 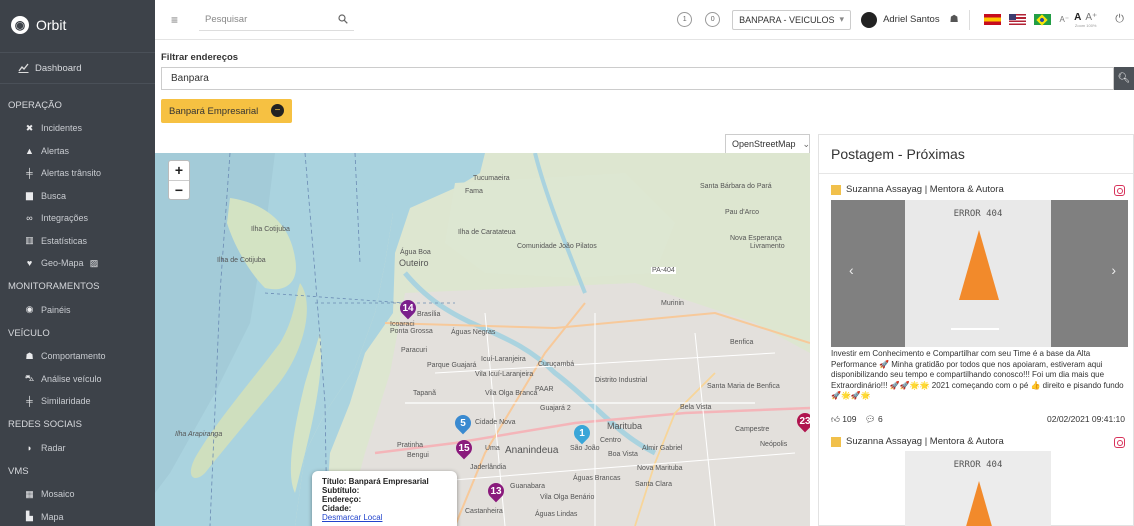 I want to click on sidebar-item-comportamento: ☗ Comportamento, so click(x=77, y=356).